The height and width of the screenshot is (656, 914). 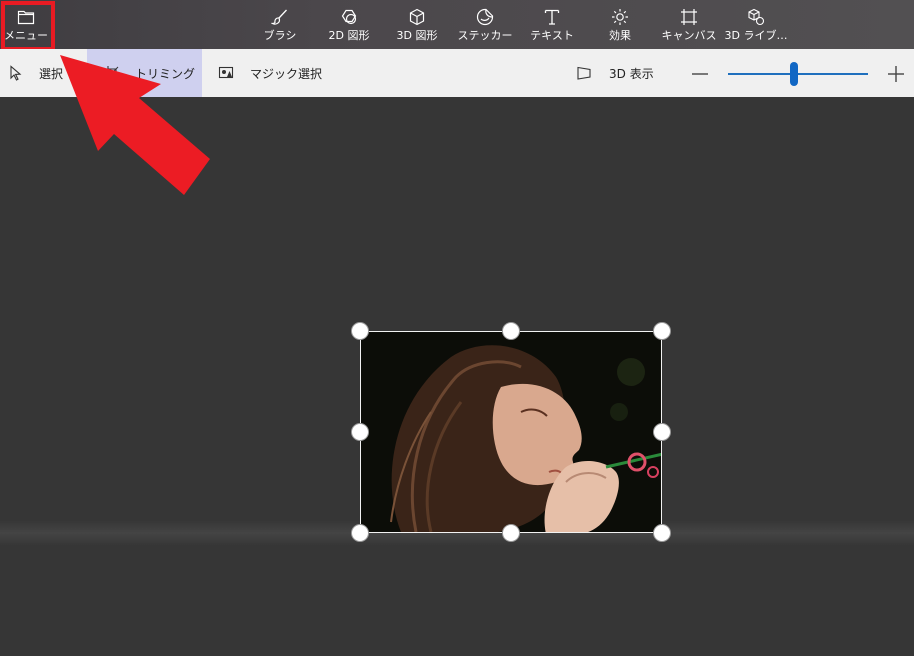 I want to click on resize-handle-top-left, so click(x=360, y=331).